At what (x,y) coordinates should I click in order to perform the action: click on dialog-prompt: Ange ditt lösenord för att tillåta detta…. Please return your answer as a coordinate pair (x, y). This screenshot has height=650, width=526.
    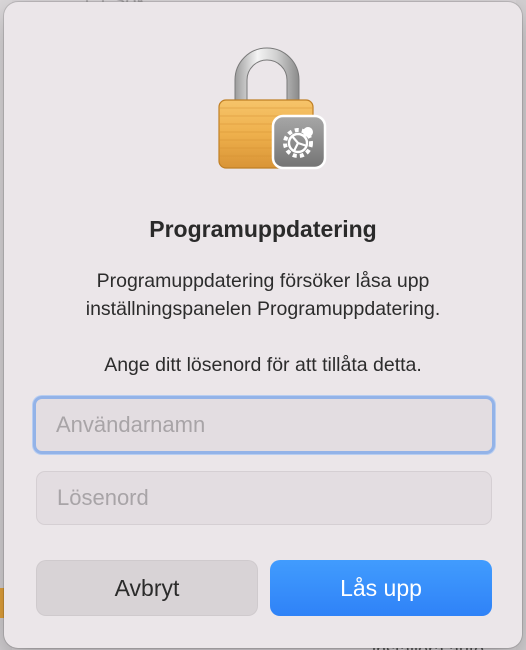
    Looking at the image, I should click on (263, 365).